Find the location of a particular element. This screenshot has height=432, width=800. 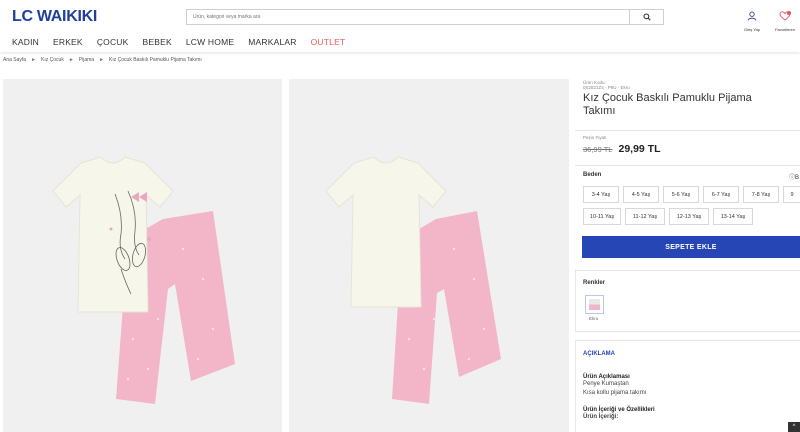

nav-item-kadin: KADIN is located at coordinates (25, 42).